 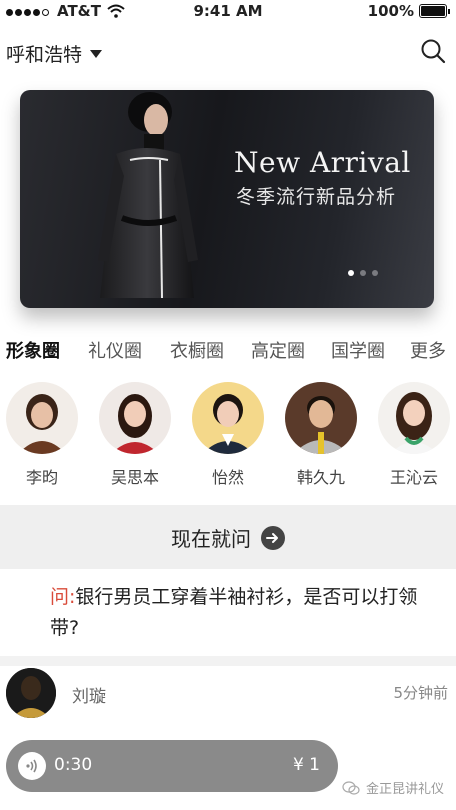 I want to click on sound-wave-icon, so click(x=32, y=766).